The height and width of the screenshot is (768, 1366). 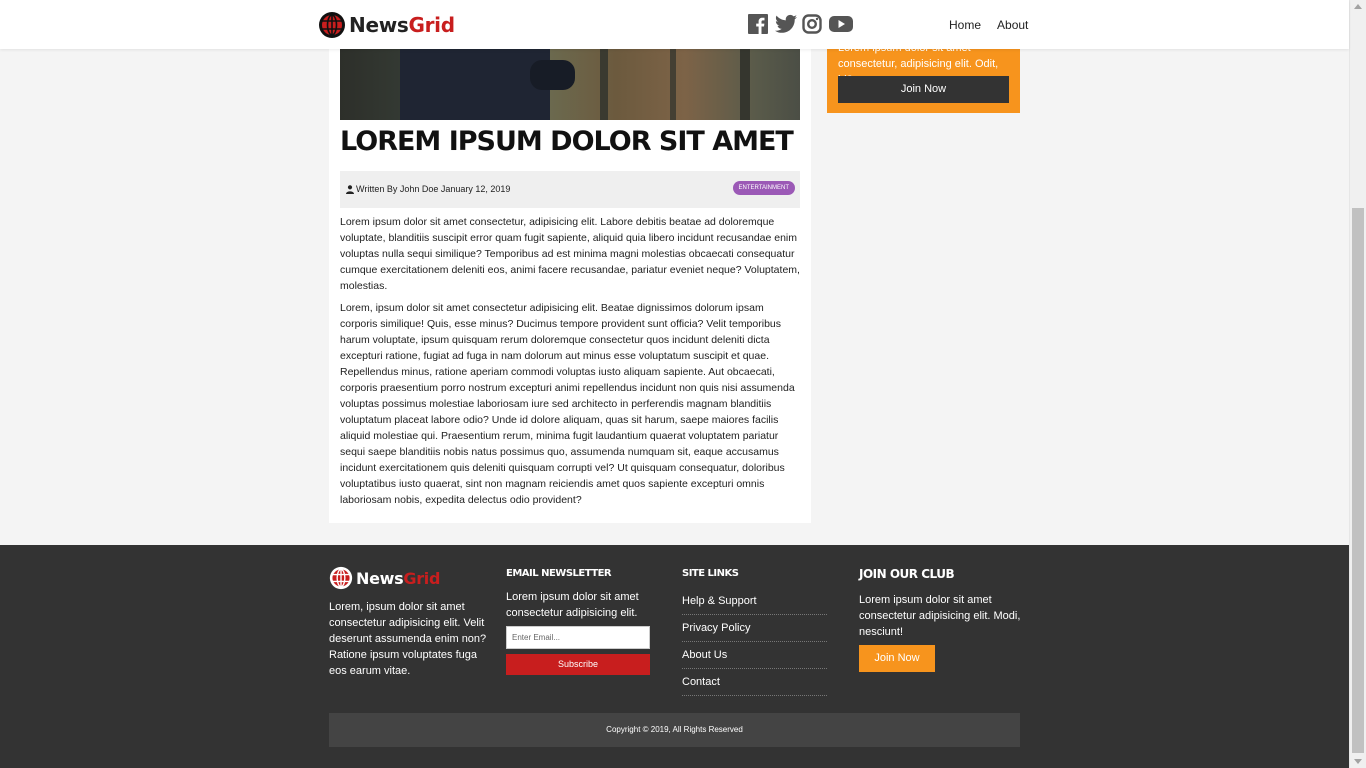 I want to click on scroll-down-icon, so click(x=1358, y=761).